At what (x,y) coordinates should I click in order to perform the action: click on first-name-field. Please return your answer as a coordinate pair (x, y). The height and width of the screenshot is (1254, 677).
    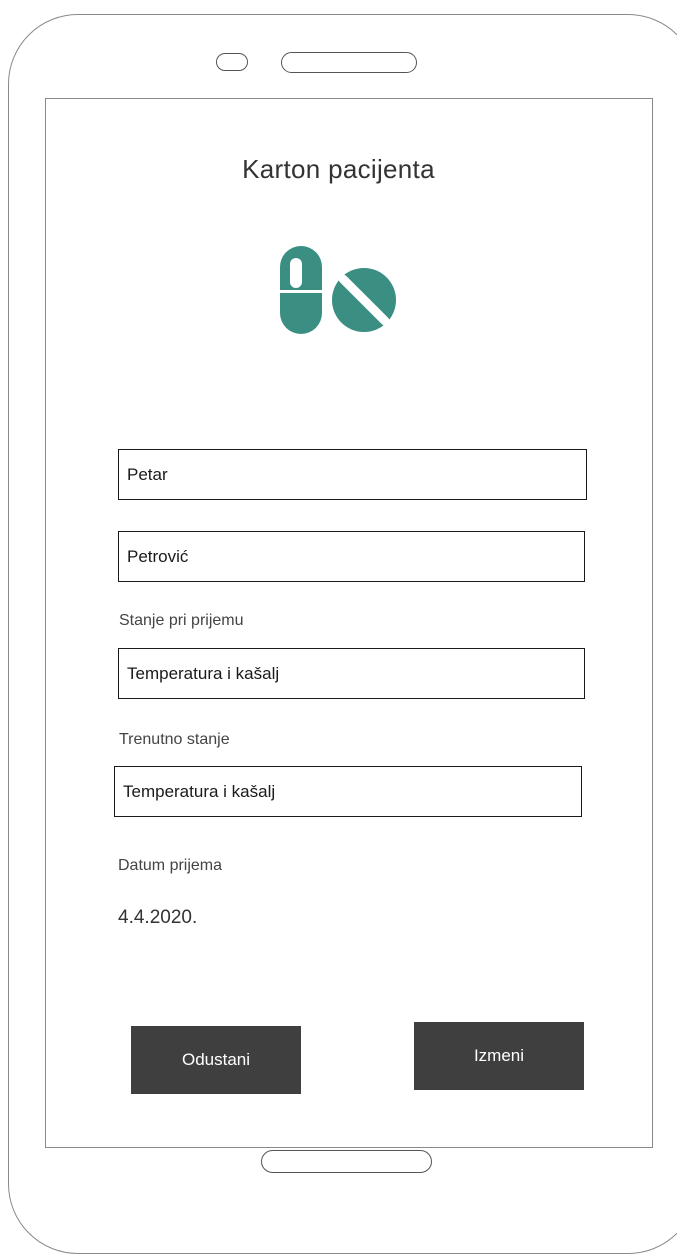
    Looking at the image, I should click on (352, 474).